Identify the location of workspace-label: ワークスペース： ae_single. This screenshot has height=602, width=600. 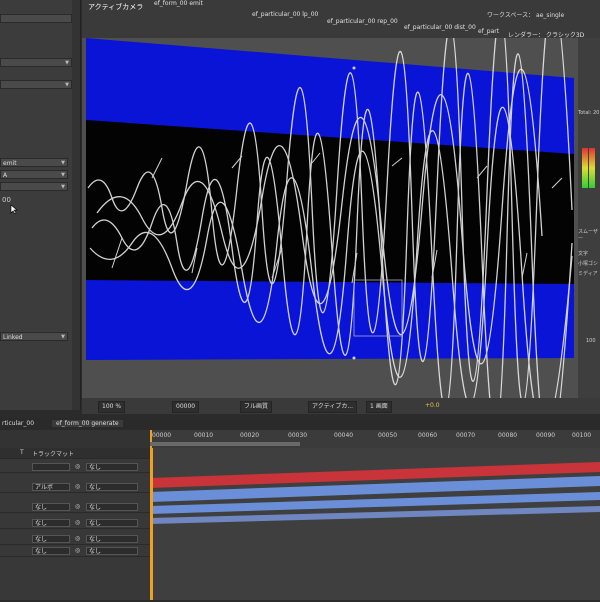
(525, 14).